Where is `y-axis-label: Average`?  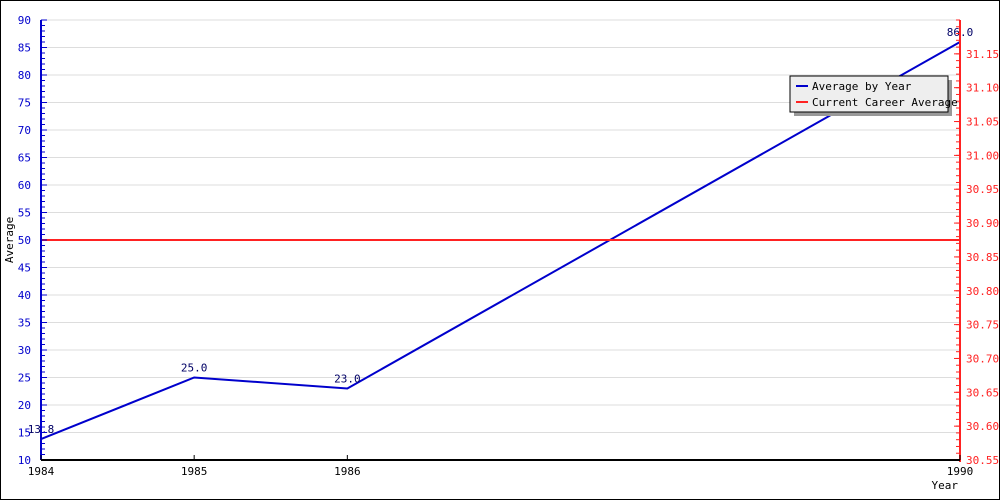
y-axis-label: Average is located at coordinates (9, 240).